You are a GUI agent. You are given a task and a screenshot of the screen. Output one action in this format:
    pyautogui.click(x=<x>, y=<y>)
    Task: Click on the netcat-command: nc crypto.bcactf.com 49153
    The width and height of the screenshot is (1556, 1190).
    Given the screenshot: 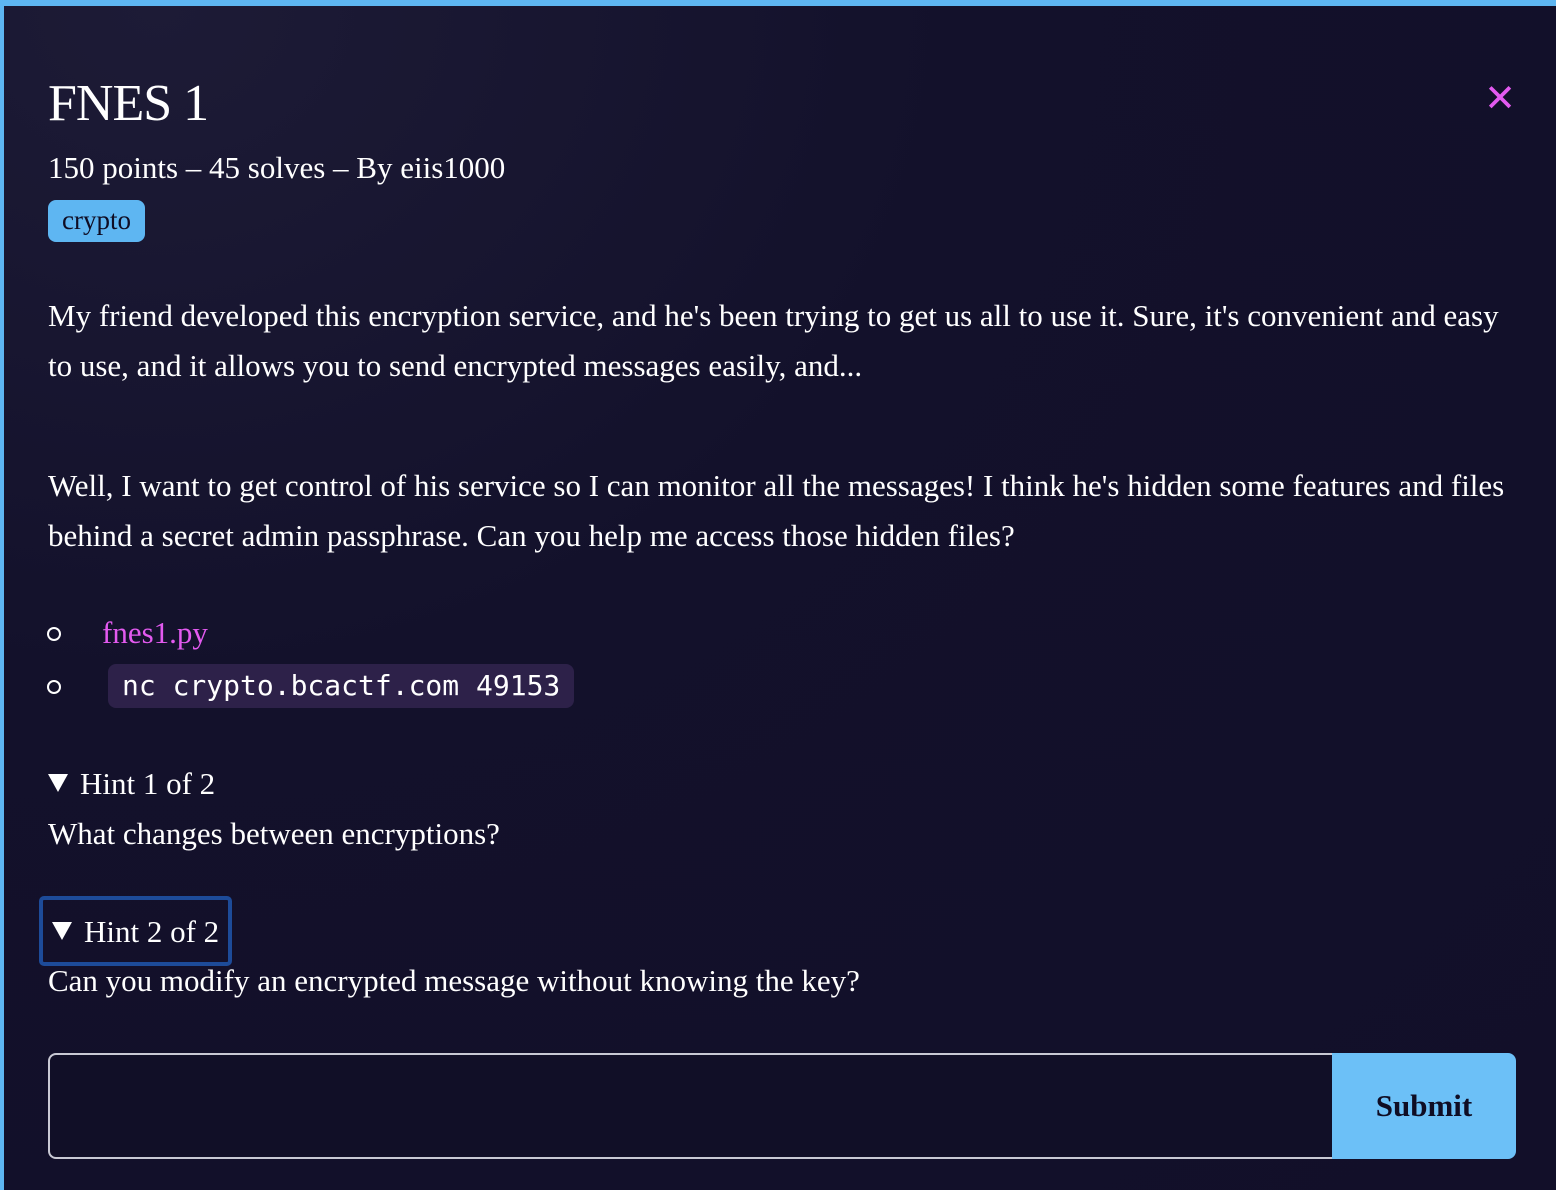 What is the action you would take?
    pyautogui.click(x=341, y=686)
    